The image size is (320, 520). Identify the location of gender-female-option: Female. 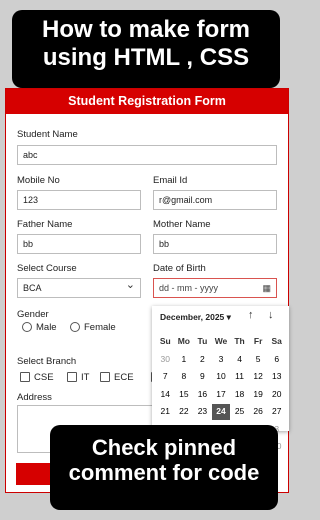
(93, 327).